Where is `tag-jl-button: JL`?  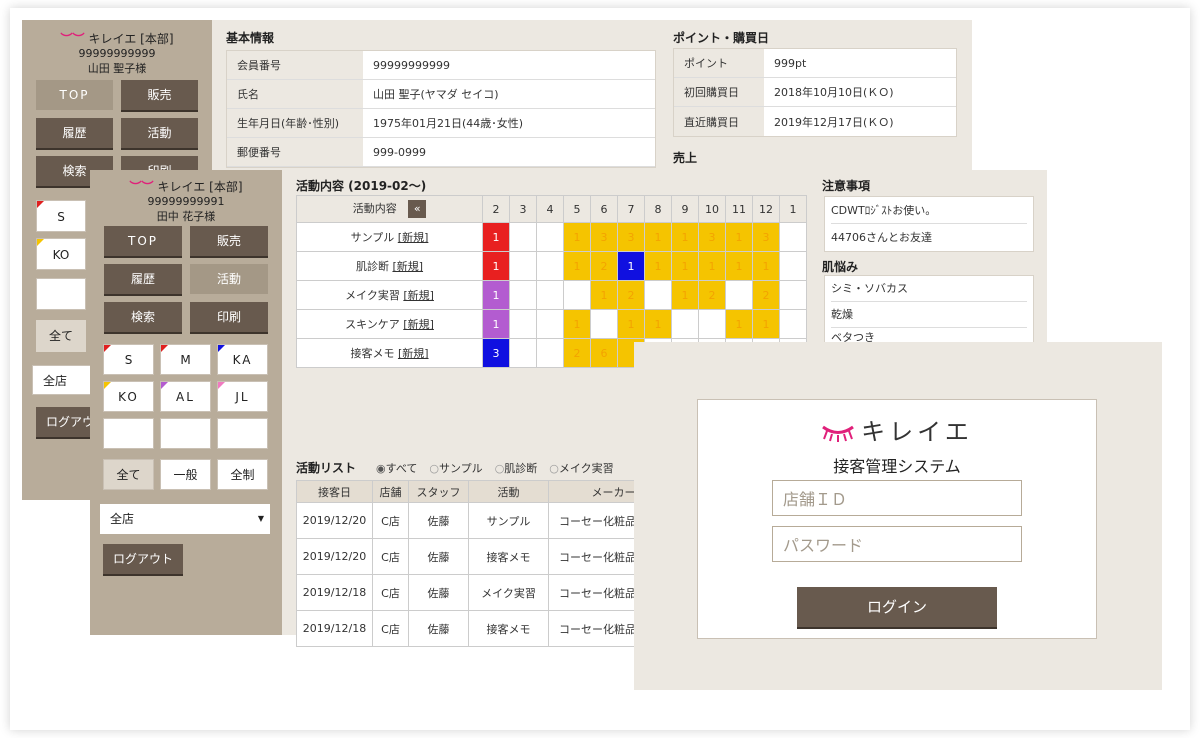 tag-jl-button: JL is located at coordinates (242, 396).